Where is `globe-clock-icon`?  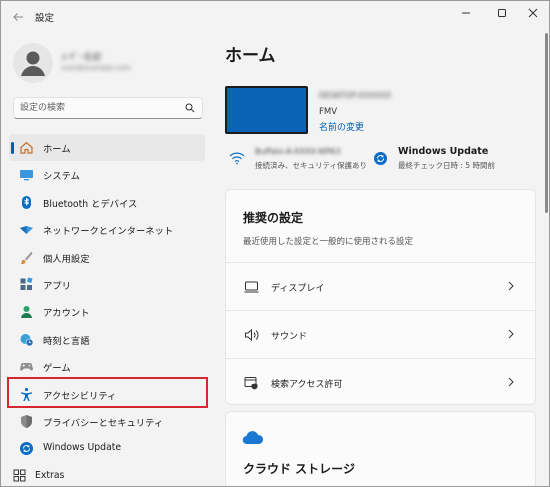
globe-clock-icon is located at coordinates (27, 340).